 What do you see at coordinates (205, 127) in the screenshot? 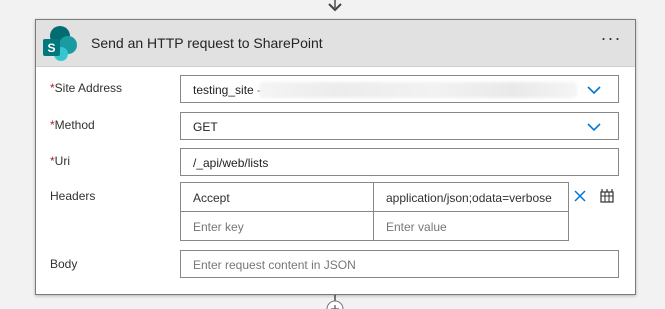
I see `method-value: GET` at bounding box center [205, 127].